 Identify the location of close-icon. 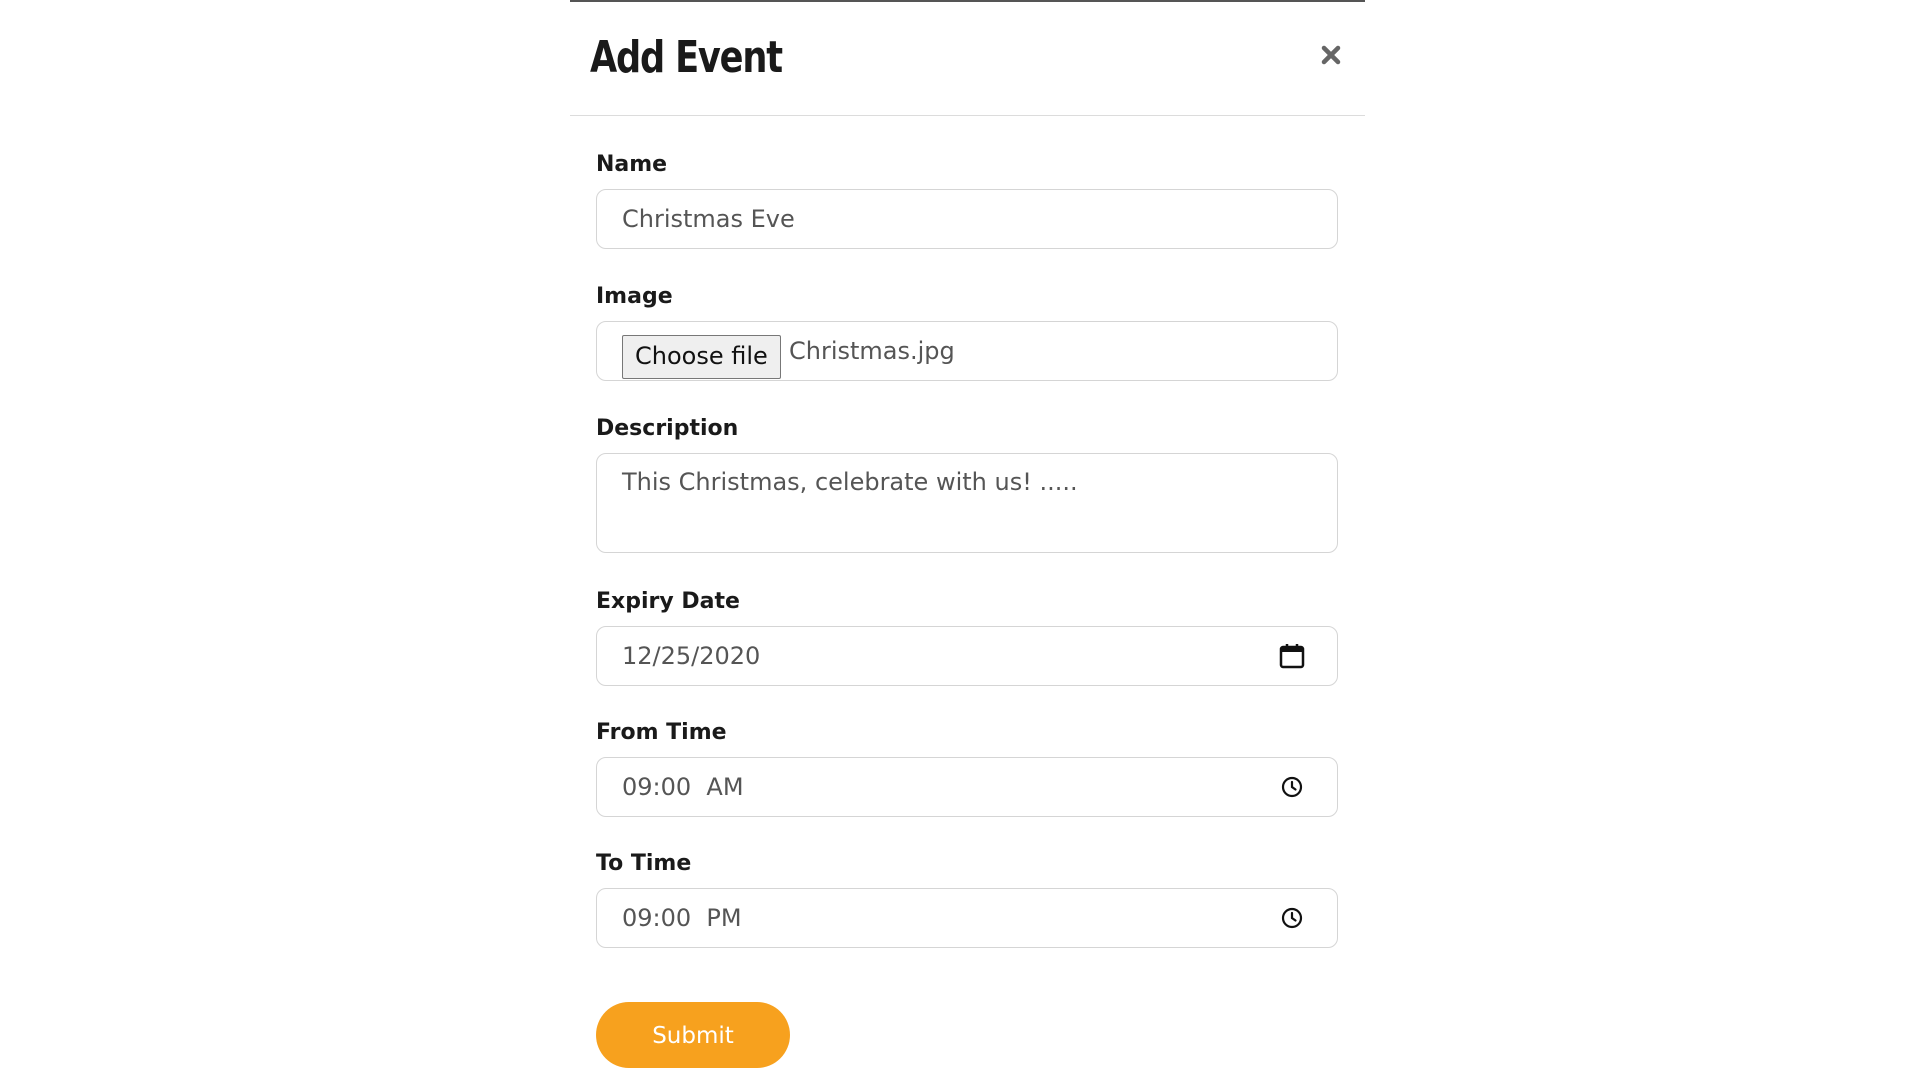
(1331, 55).